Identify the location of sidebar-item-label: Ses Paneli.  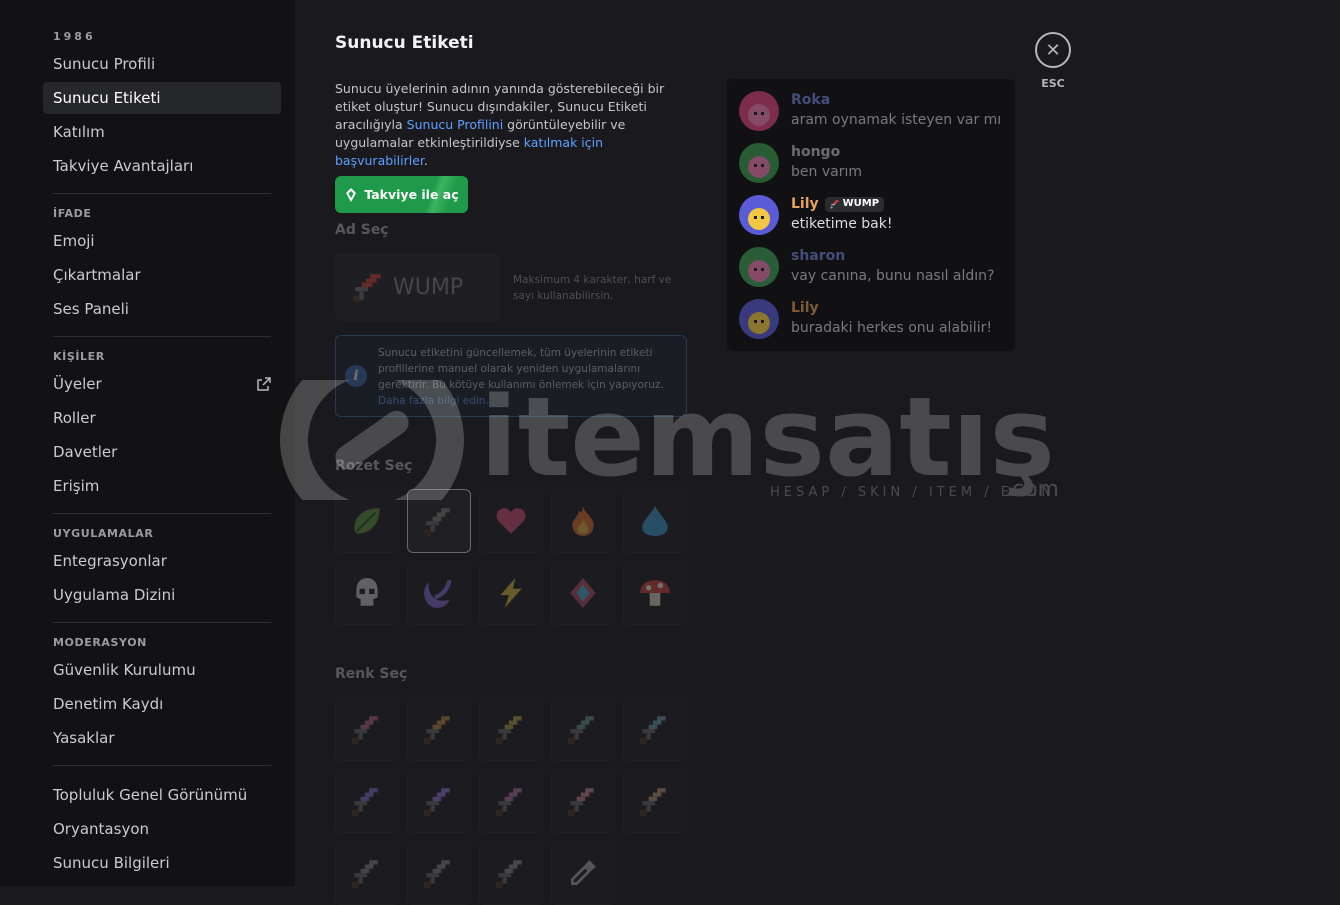
(91, 309).